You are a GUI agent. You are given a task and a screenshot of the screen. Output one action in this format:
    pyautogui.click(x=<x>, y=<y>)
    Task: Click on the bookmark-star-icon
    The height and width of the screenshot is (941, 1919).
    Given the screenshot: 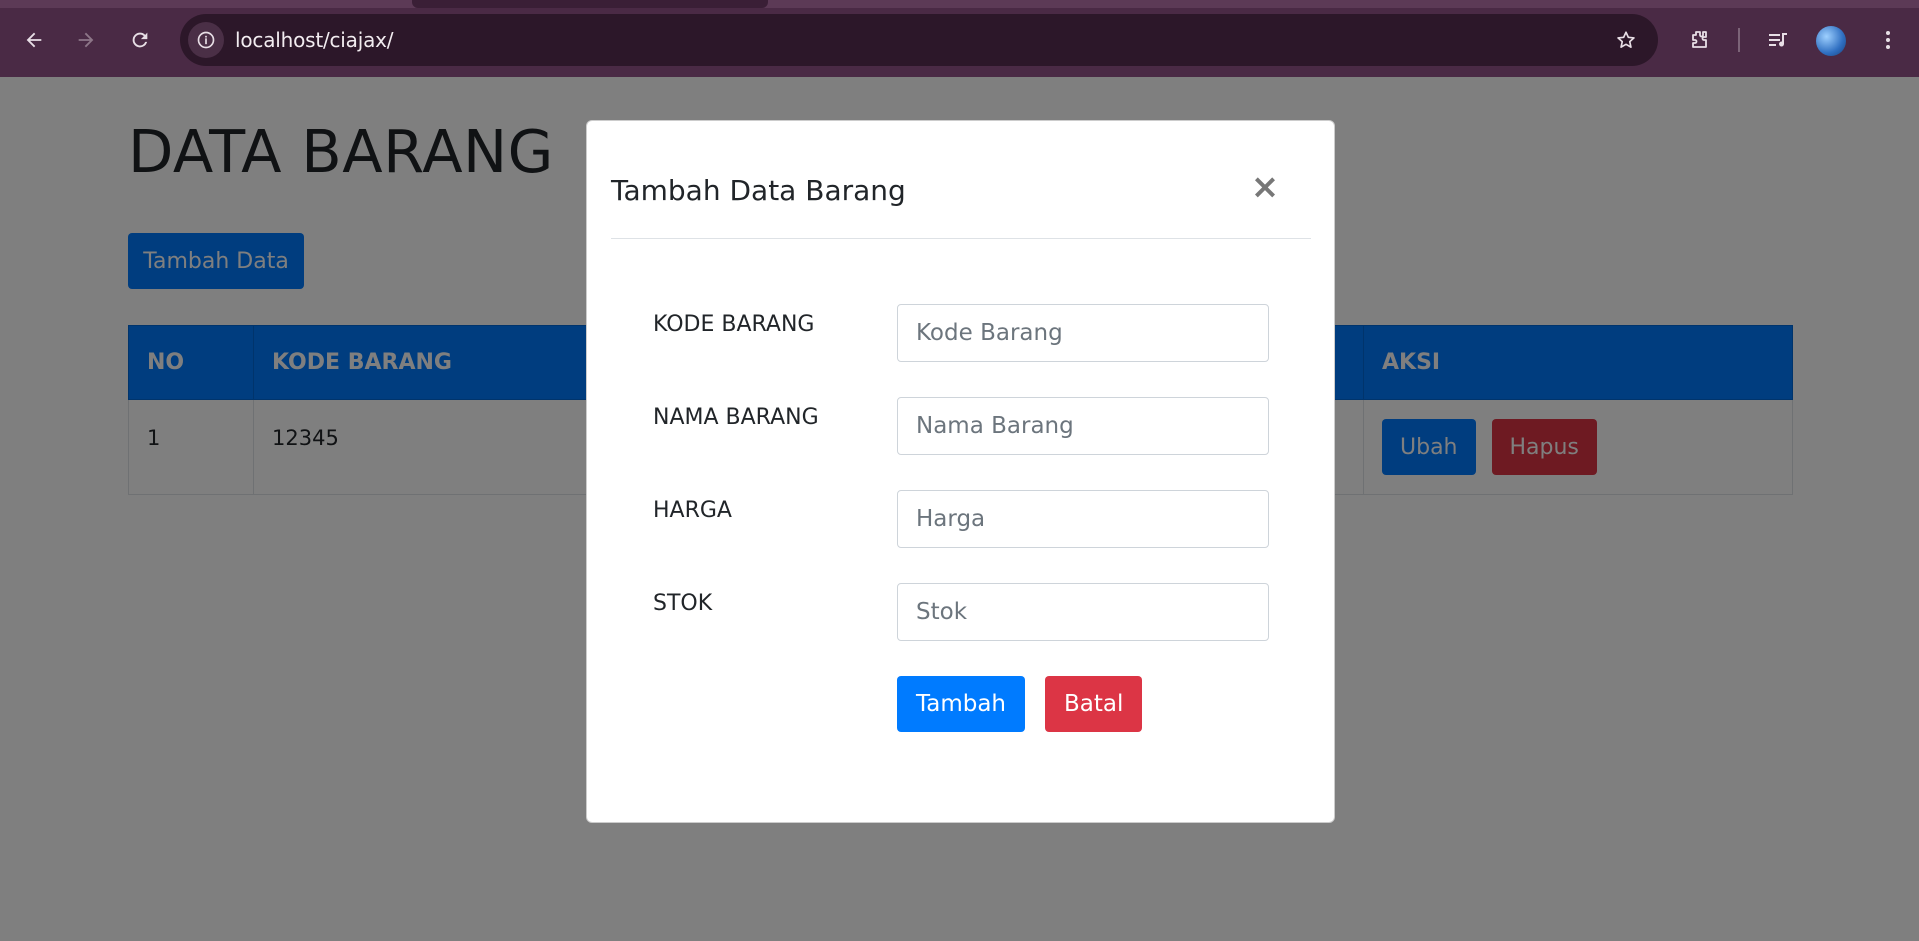 What is the action you would take?
    pyautogui.click(x=1626, y=40)
    